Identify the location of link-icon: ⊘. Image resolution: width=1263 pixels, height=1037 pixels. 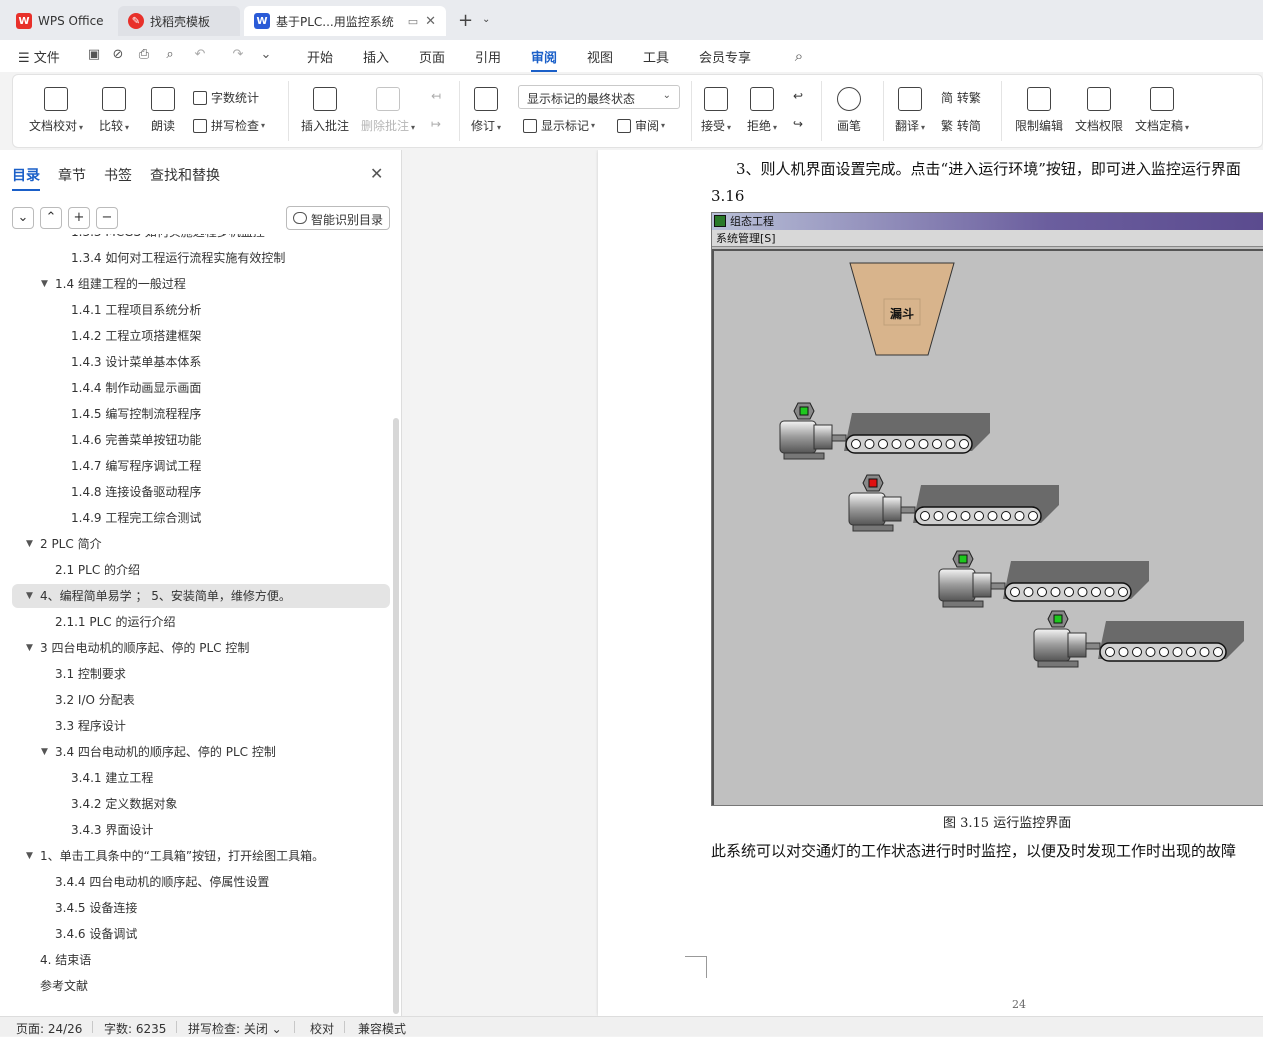
(118, 55).